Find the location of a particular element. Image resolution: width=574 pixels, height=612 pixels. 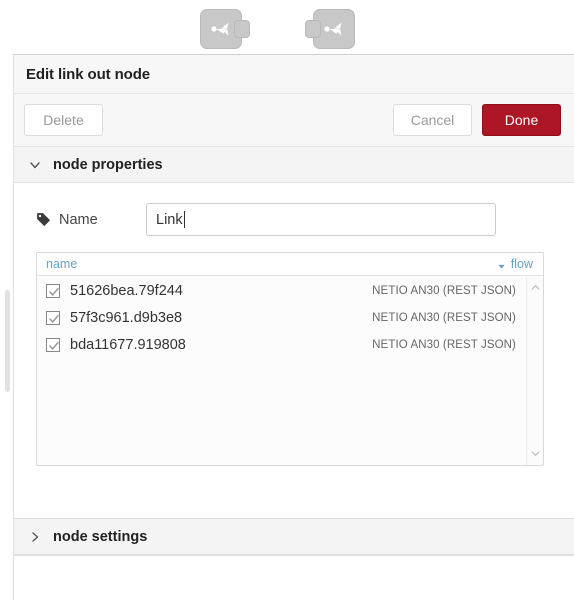

node-output-port is located at coordinates (242, 29).